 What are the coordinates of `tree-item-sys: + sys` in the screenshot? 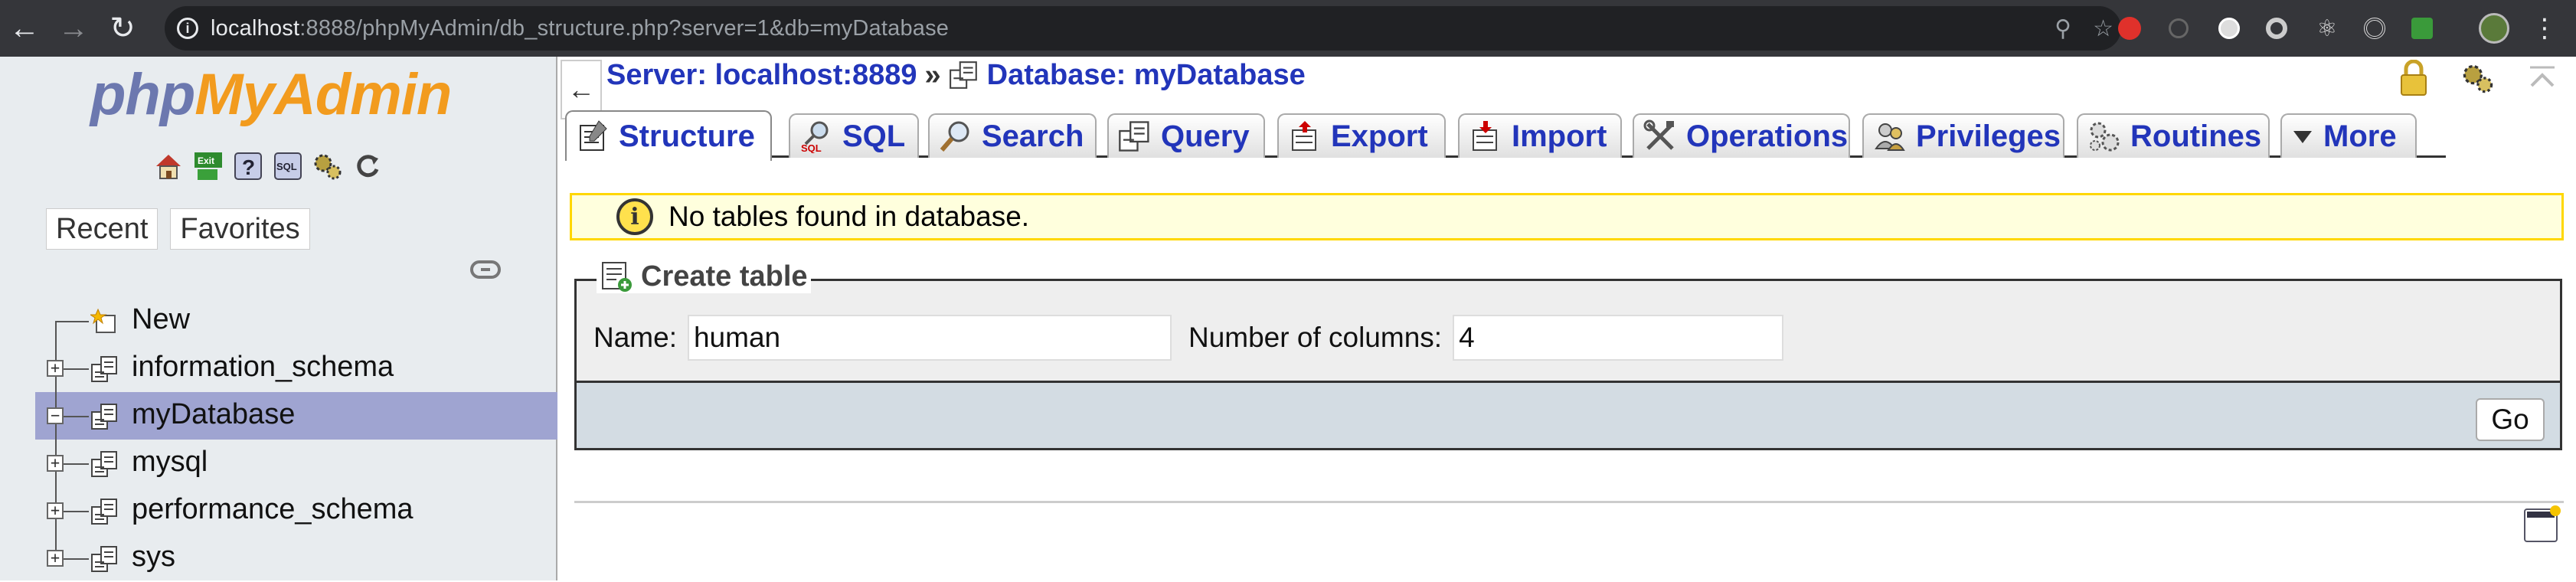 It's located at (296, 559).